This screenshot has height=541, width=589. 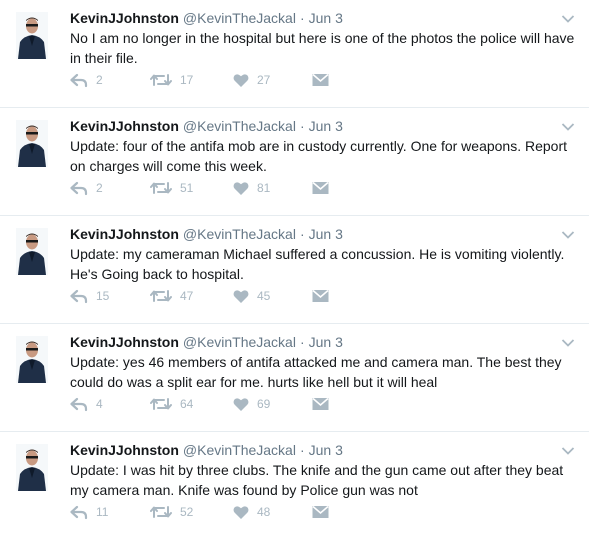 What do you see at coordinates (264, 80) in the screenshot?
I see `like-count: 27` at bounding box center [264, 80].